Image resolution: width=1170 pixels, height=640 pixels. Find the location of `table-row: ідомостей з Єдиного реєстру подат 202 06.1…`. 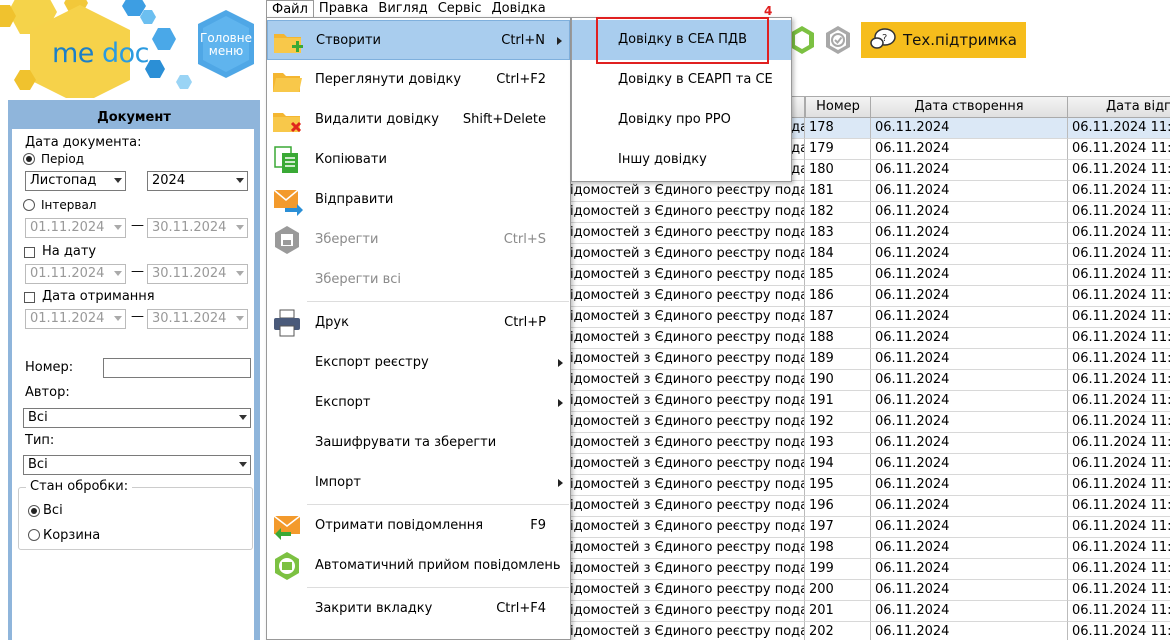

table-row: ідомостей з Єдиного реєстру подат 202 06.1… is located at coordinates (869, 631).